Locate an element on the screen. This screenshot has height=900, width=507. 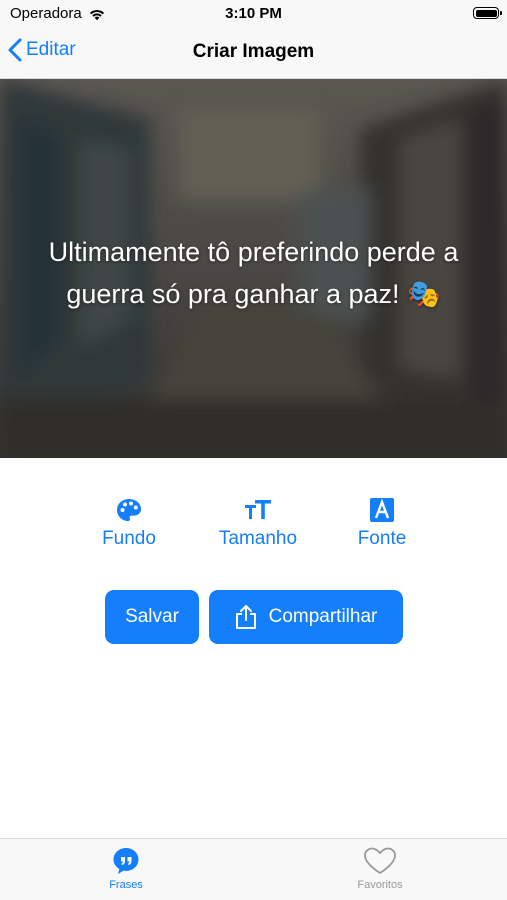
tab-favorites: Favoritos is located at coordinates (380, 869).